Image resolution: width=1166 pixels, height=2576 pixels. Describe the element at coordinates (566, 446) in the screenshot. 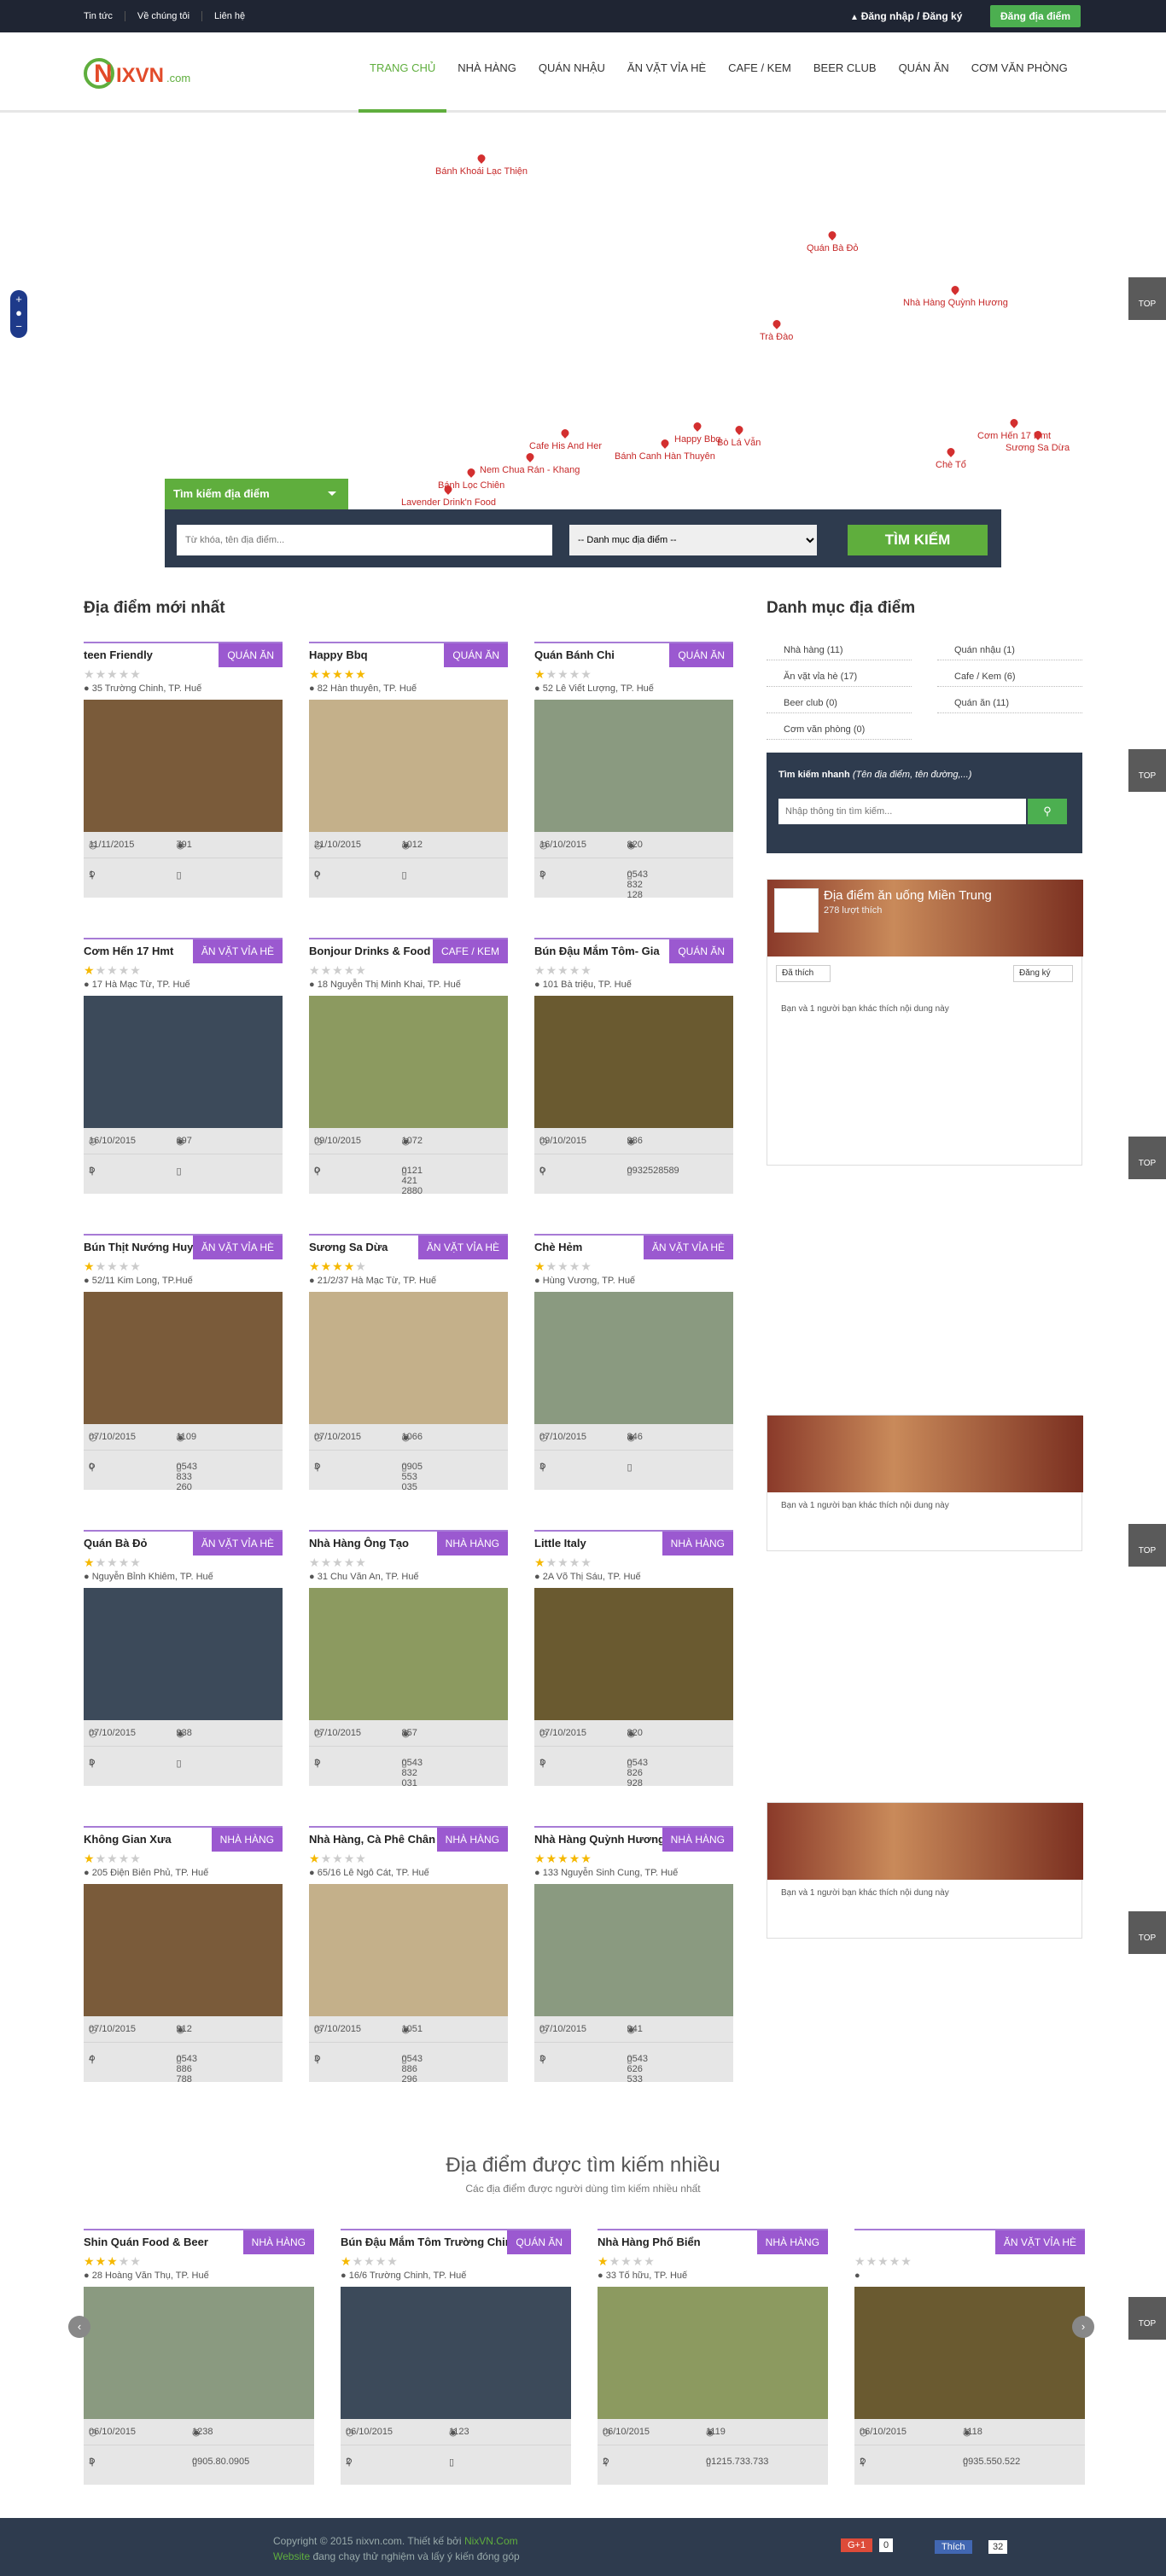

I see `map-pin: Cafe His And Her` at that location.